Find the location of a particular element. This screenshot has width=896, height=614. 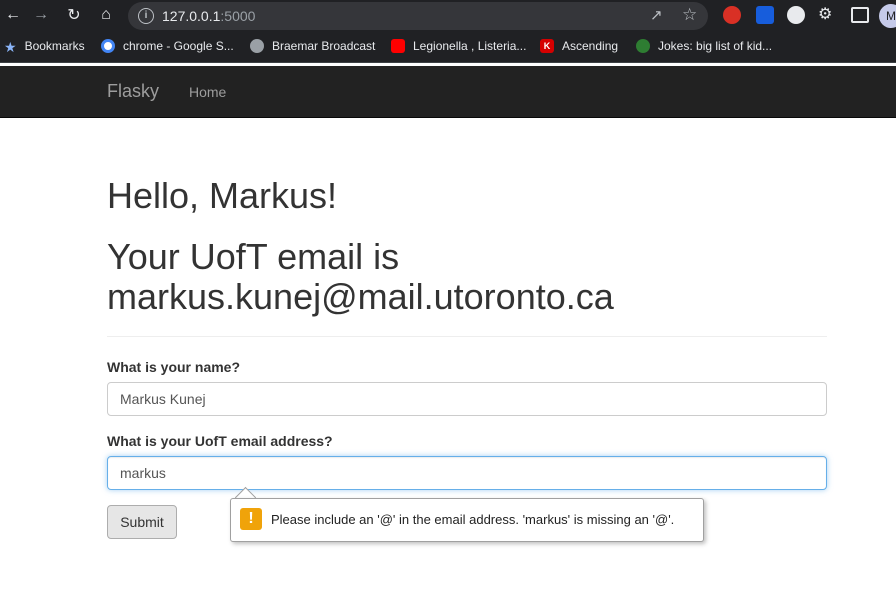

google-icon is located at coordinates (108, 46).